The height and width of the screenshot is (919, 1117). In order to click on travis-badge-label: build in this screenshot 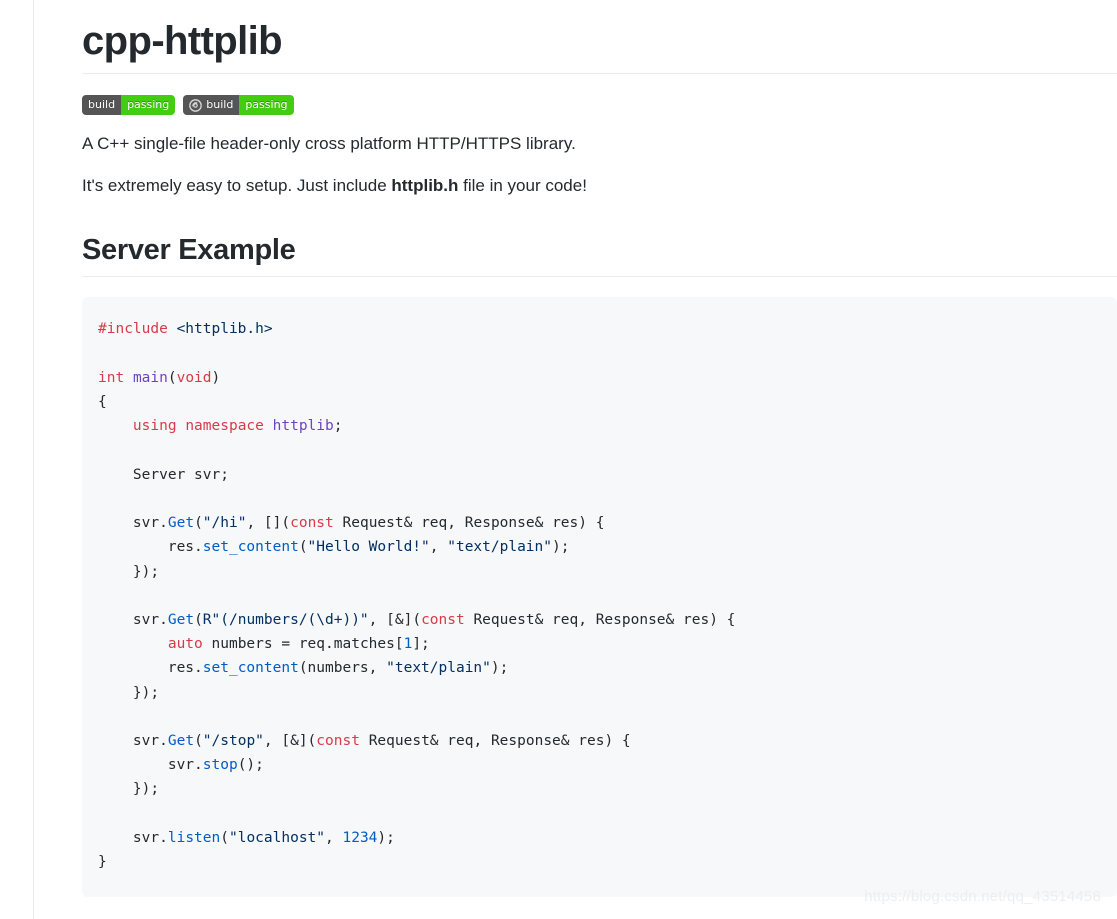, I will do `click(102, 104)`.